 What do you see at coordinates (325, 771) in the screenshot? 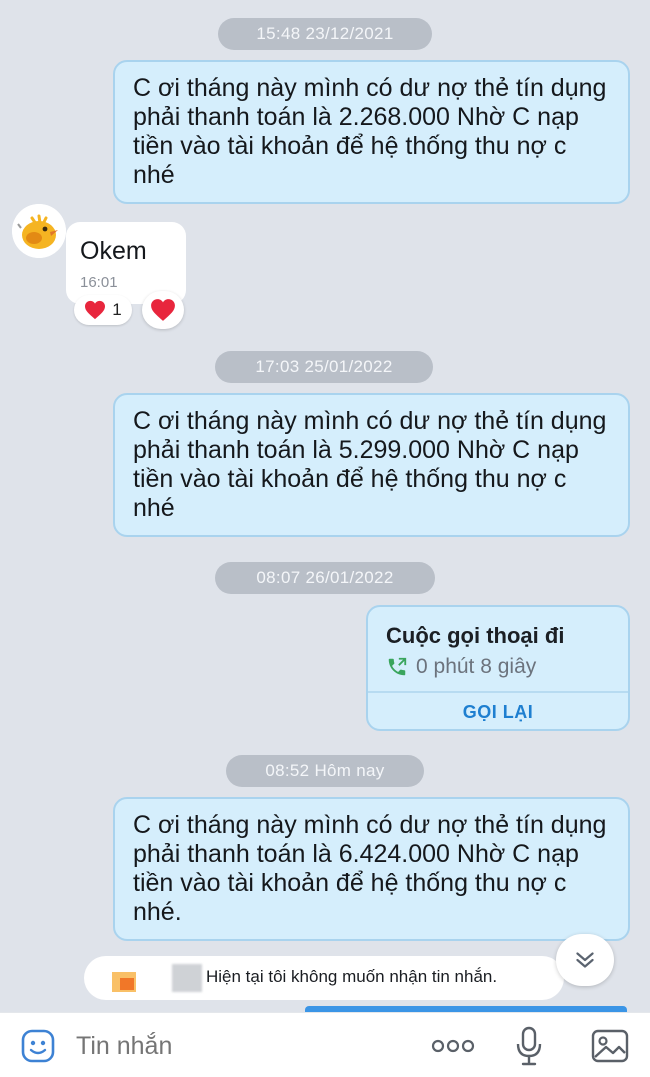
I see `timestamp-divider: 08:52 Hôm nay` at bounding box center [325, 771].